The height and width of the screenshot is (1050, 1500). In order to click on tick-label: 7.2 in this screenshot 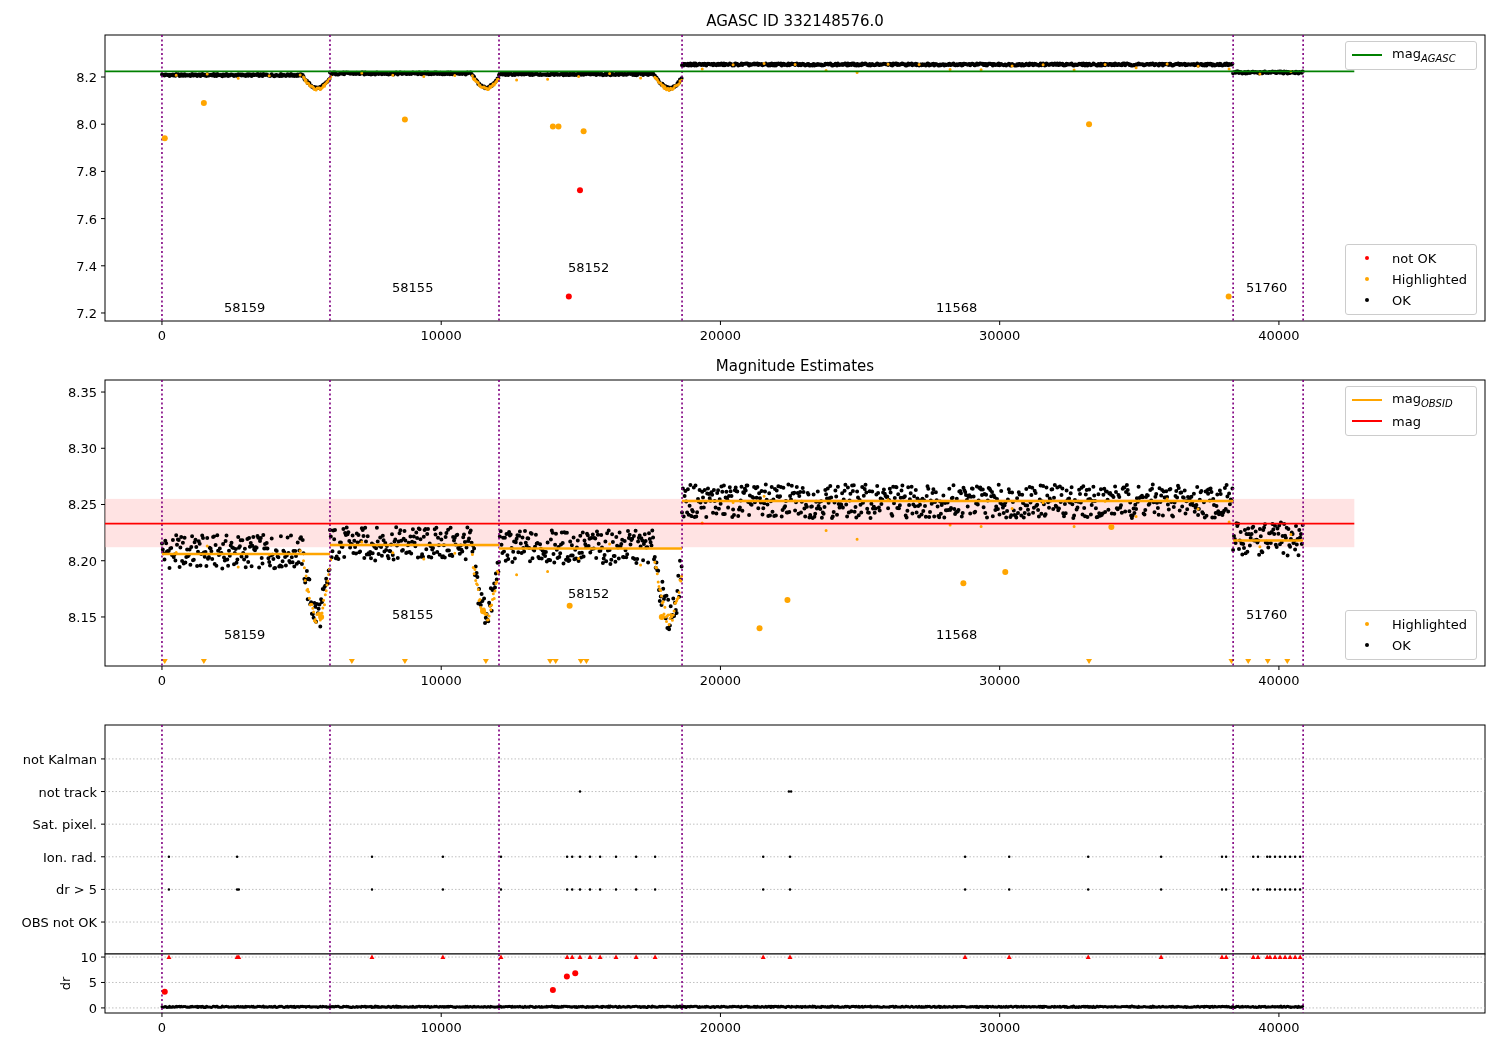, I will do `click(86, 313)`.